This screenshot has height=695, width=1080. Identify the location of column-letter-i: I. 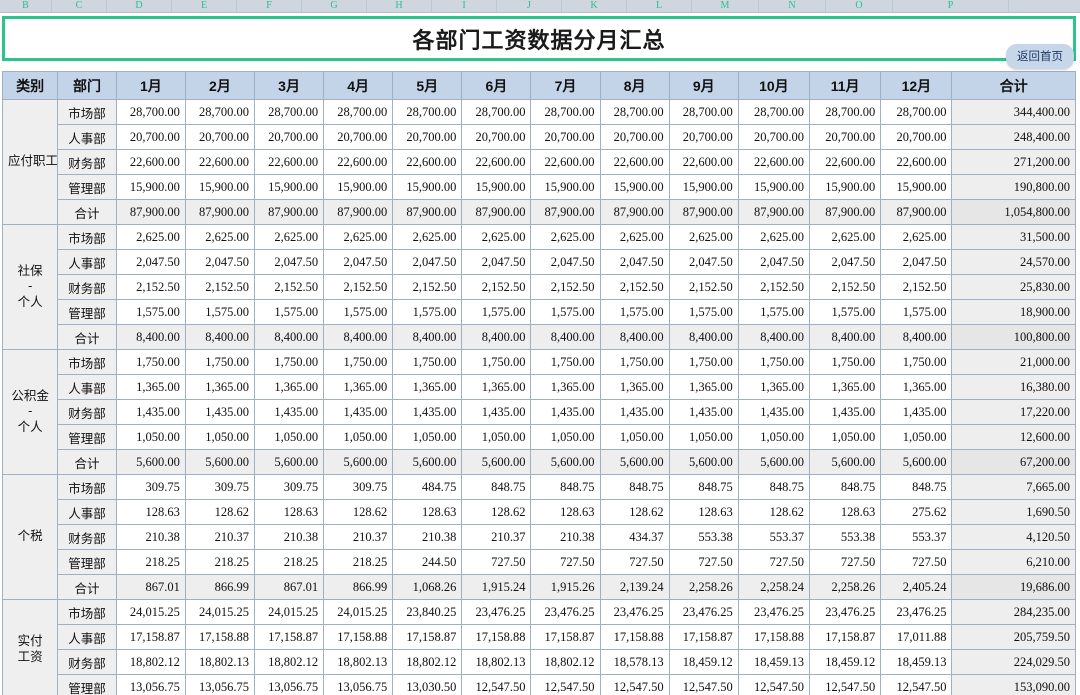
(464, 6).